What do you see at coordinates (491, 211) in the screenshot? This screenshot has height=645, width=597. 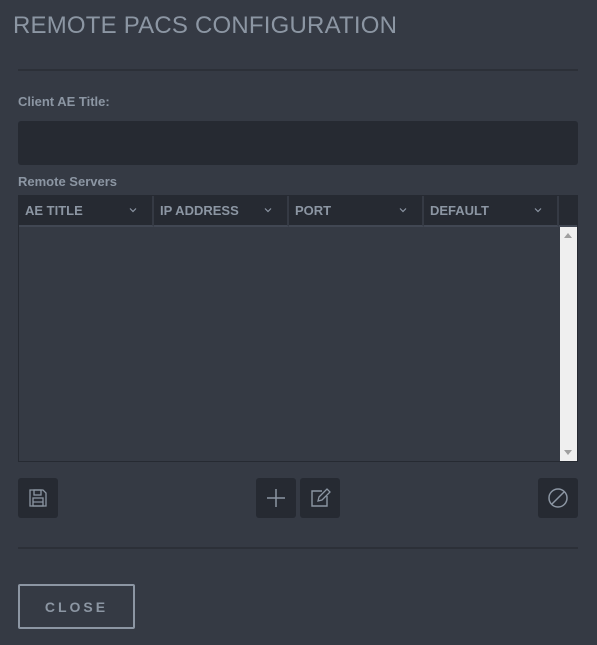 I see `column-header-default: DEFAULT` at bounding box center [491, 211].